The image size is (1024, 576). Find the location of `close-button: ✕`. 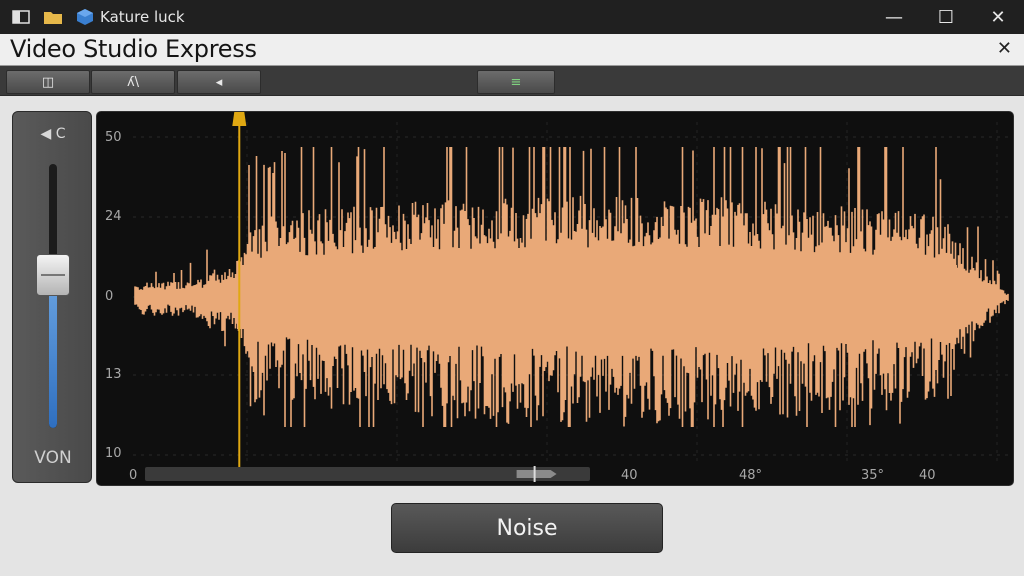

close-button: ✕ is located at coordinates (998, 17).